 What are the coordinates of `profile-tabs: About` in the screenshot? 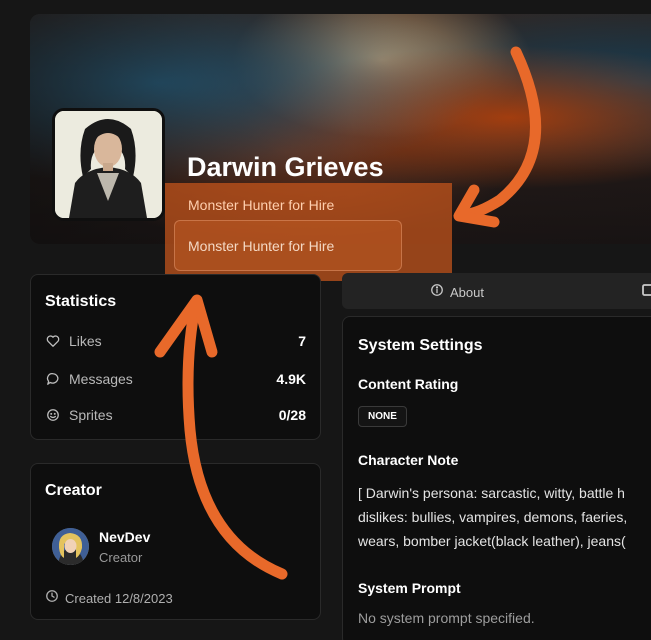 It's located at (496, 291).